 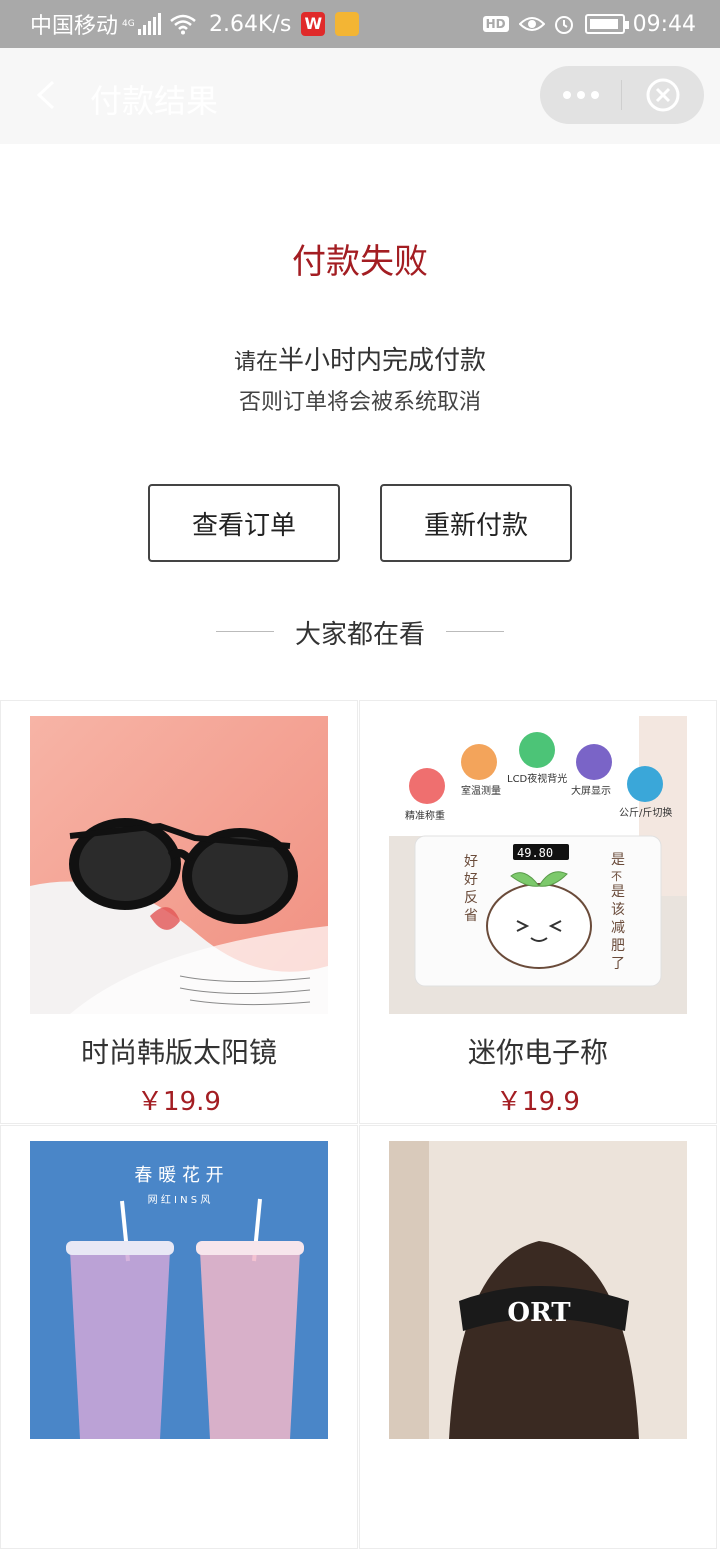 What do you see at coordinates (360, 96) in the screenshot?
I see `nav-bar: 付款结果` at bounding box center [360, 96].